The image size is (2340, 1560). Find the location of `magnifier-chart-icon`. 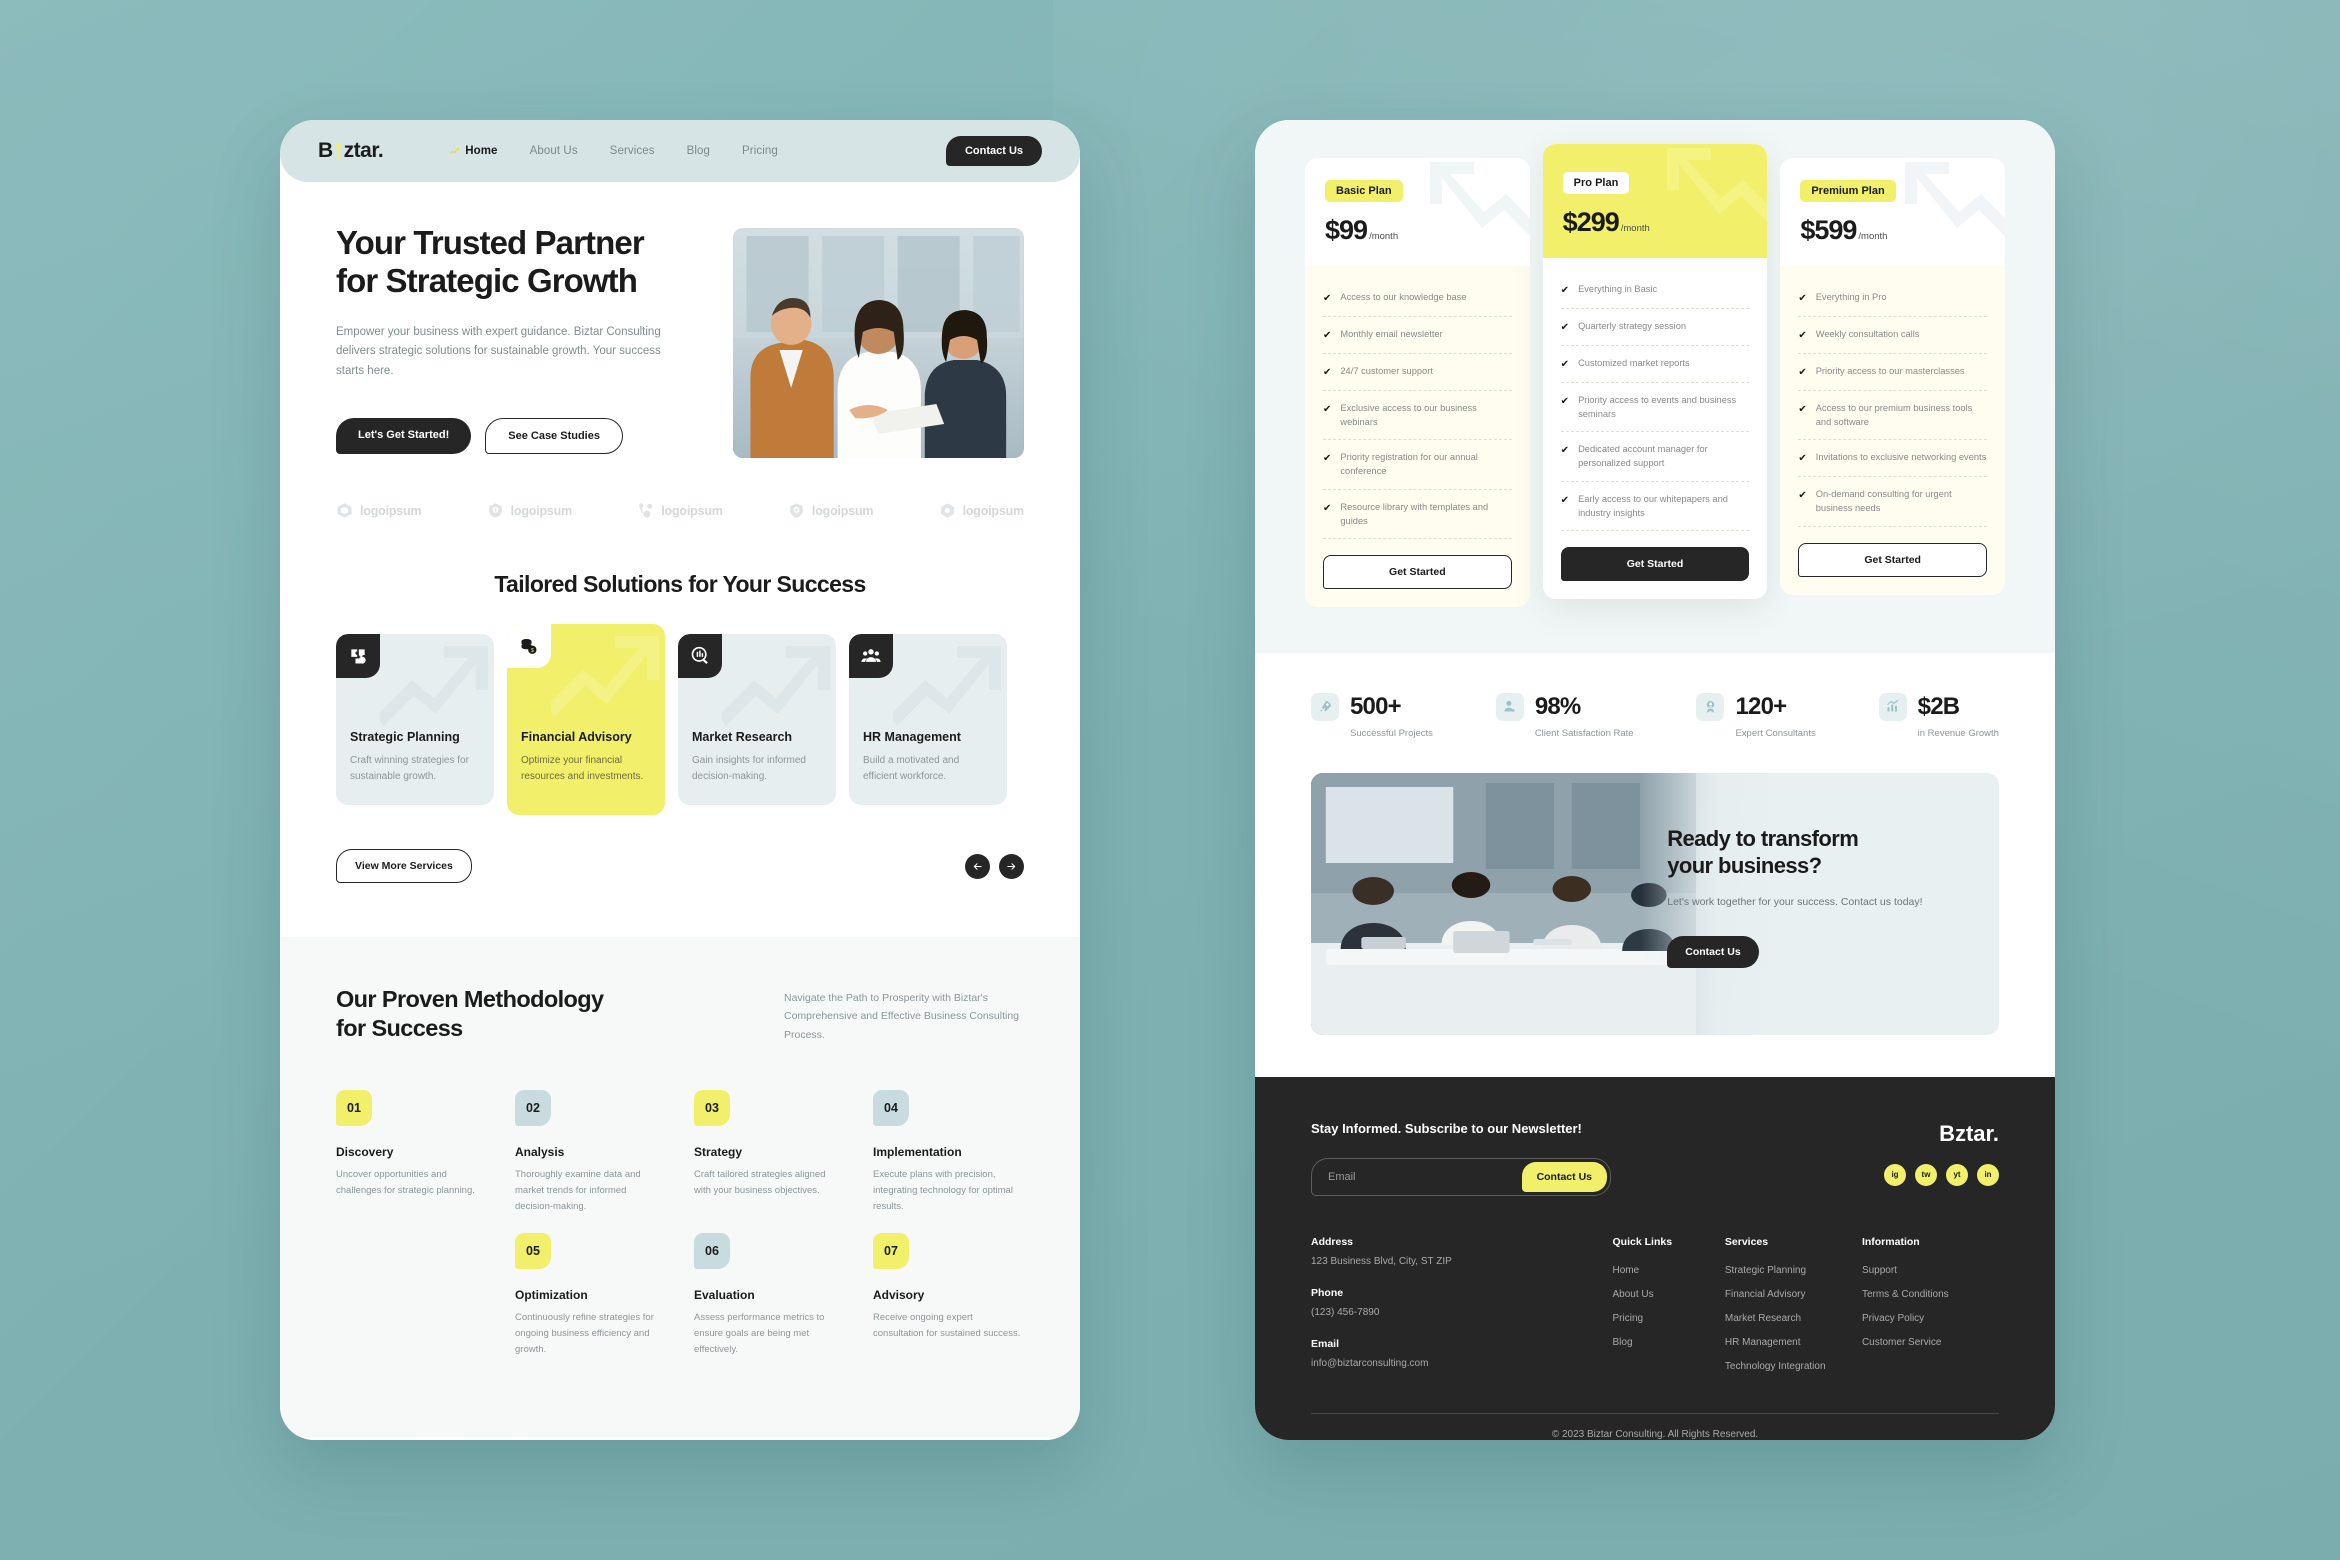

magnifier-chart-icon is located at coordinates (700, 656).